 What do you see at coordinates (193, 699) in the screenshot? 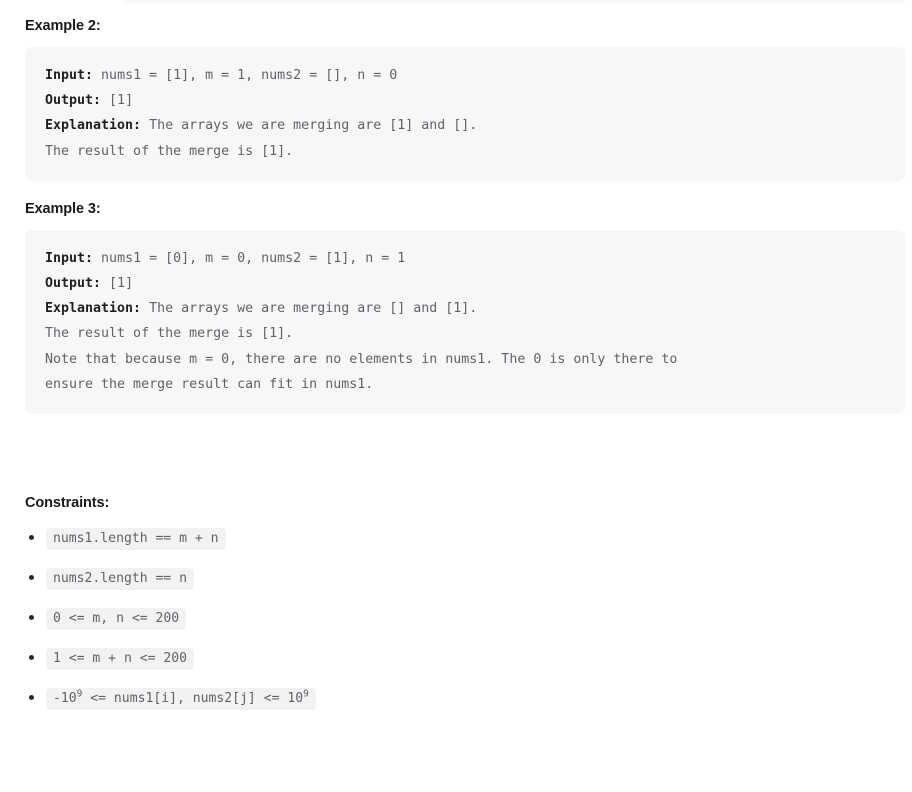
I see `constraint-suffix: <= nums1[i], nums2[j] <= 10` at bounding box center [193, 699].